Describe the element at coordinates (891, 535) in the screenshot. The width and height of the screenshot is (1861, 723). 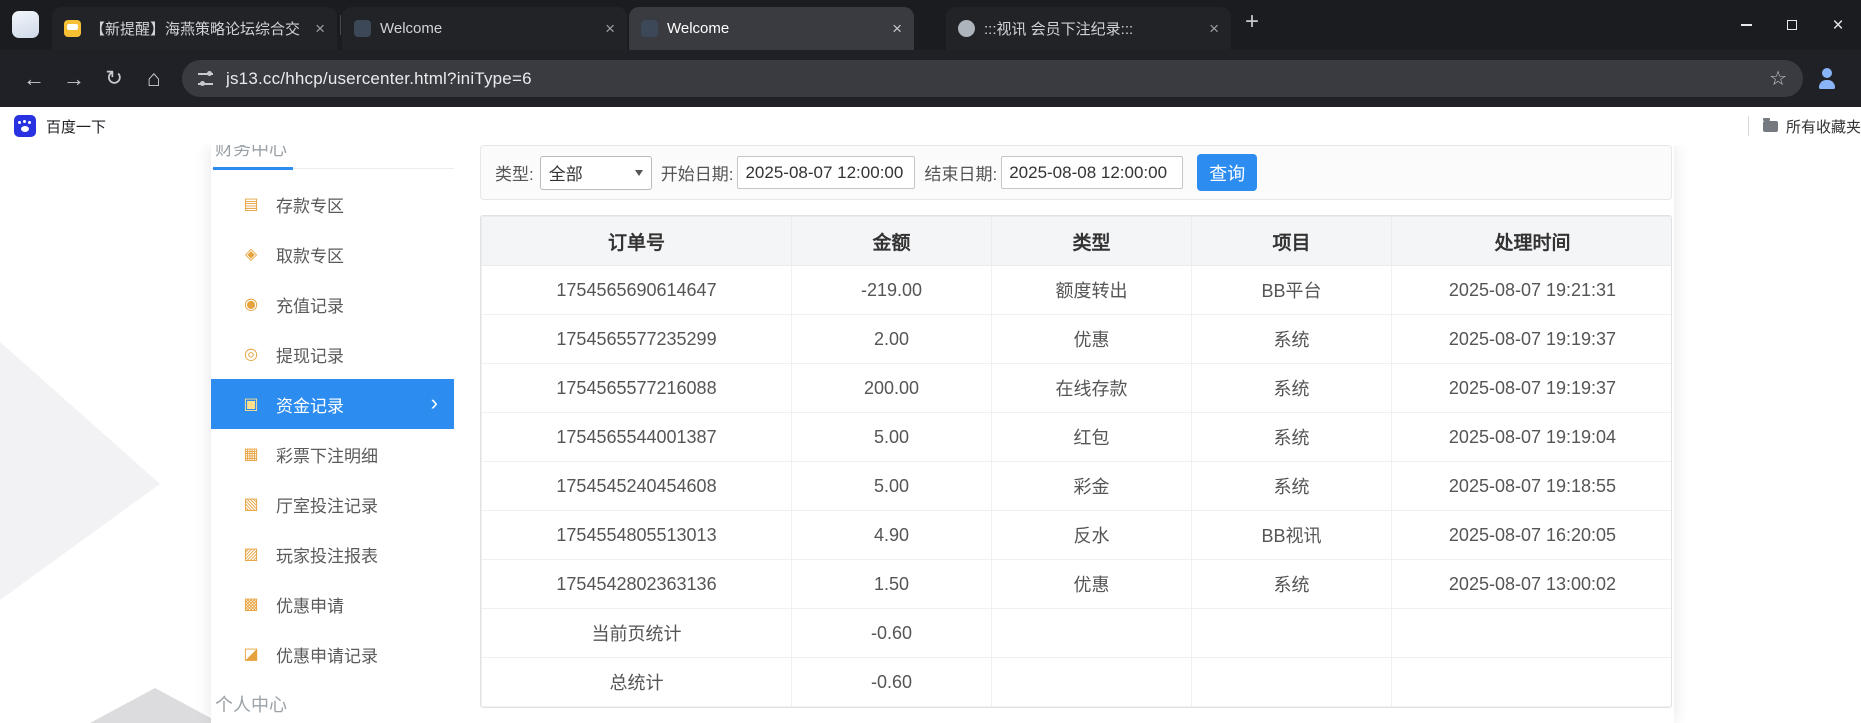
I see `cell-amount: 4.90` at that location.